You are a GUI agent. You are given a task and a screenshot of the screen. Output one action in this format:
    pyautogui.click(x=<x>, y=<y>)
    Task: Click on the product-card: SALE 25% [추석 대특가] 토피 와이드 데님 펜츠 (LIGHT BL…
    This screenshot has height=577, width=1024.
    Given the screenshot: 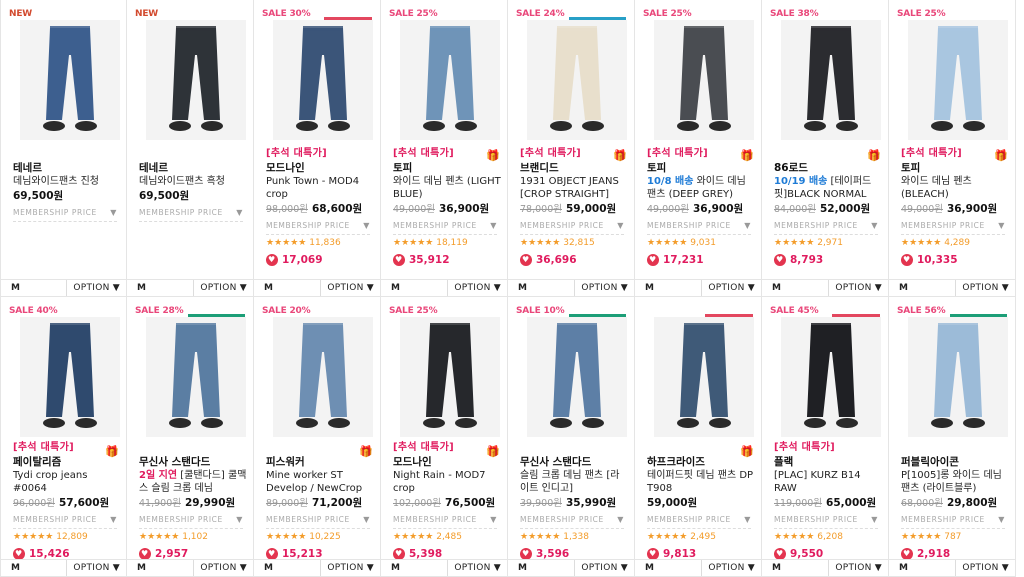 What is the action you would take?
    pyautogui.click(x=444, y=148)
    